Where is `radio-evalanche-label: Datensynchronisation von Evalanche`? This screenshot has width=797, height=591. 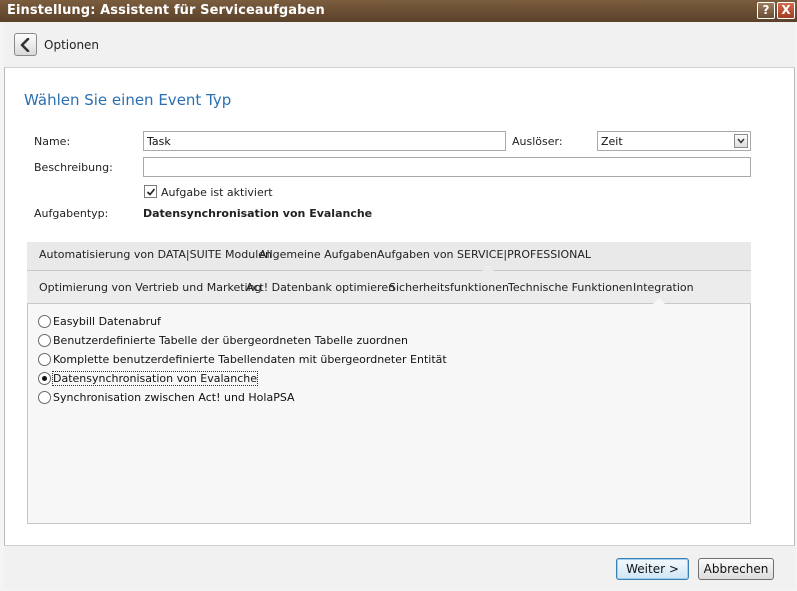 radio-evalanche-label: Datensynchronisation von Evalanche is located at coordinates (155, 378).